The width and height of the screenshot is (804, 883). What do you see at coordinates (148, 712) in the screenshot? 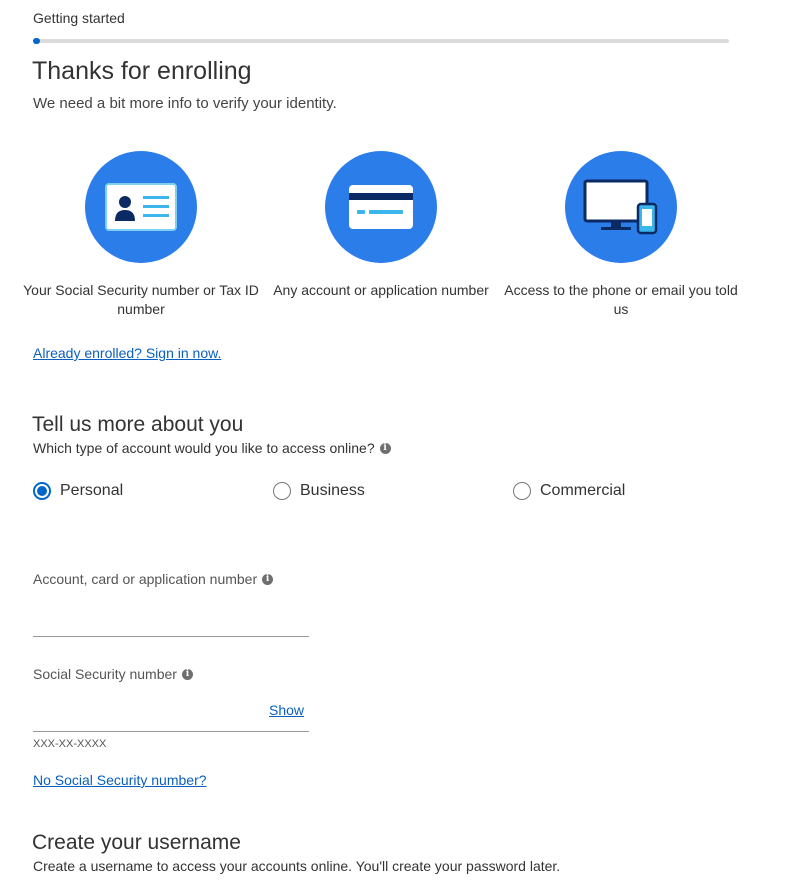
I see `ssn-input` at bounding box center [148, 712].